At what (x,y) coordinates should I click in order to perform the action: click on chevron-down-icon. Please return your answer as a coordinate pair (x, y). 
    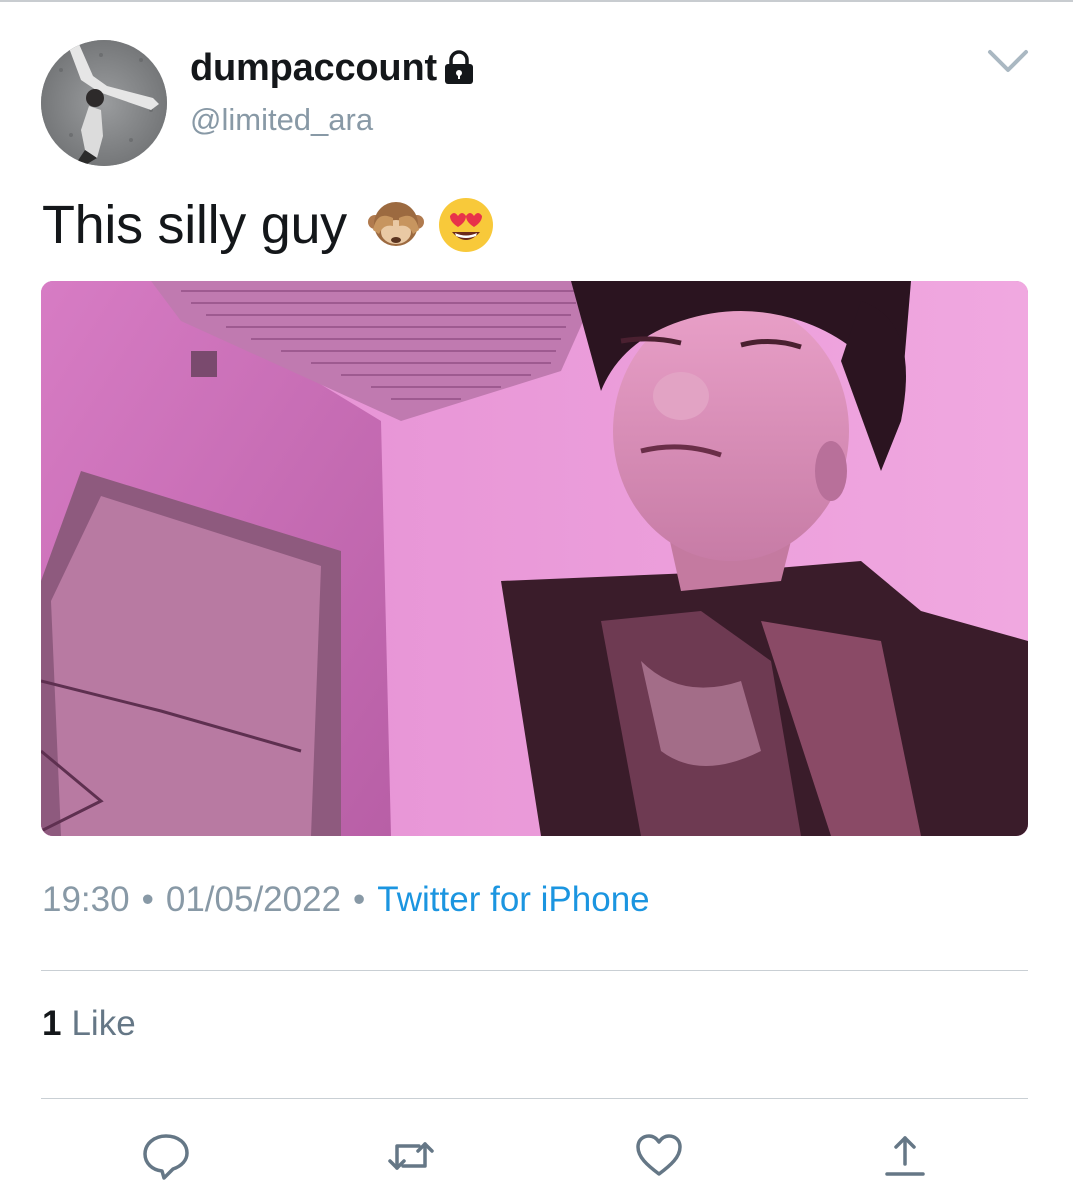
    Looking at the image, I should click on (1008, 61).